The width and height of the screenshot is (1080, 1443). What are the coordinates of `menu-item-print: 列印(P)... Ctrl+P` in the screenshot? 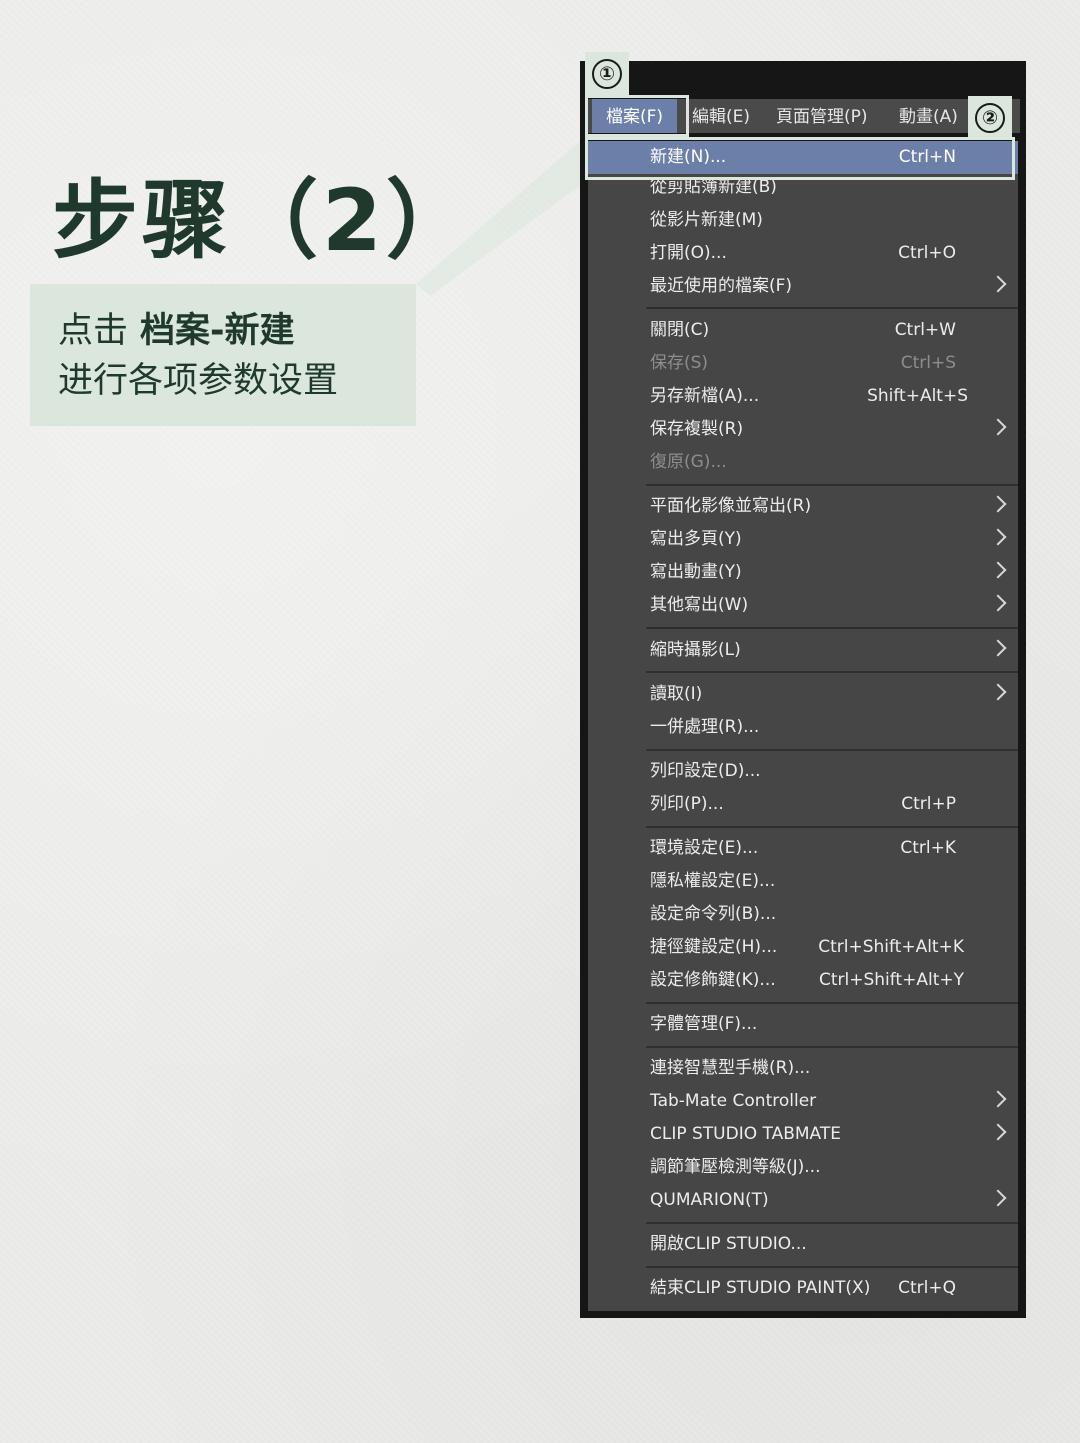 It's located at (803, 804).